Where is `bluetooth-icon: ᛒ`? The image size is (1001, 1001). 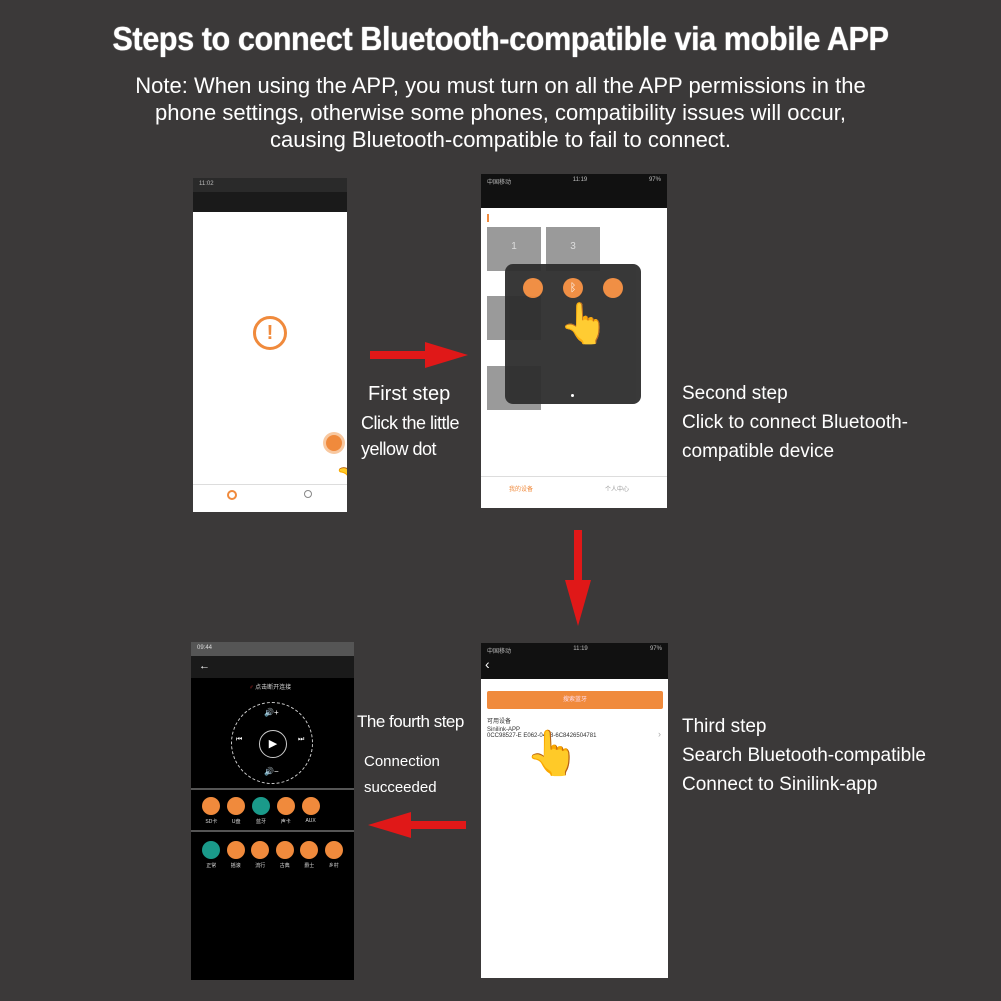 bluetooth-icon: ᛒ is located at coordinates (573, 288).